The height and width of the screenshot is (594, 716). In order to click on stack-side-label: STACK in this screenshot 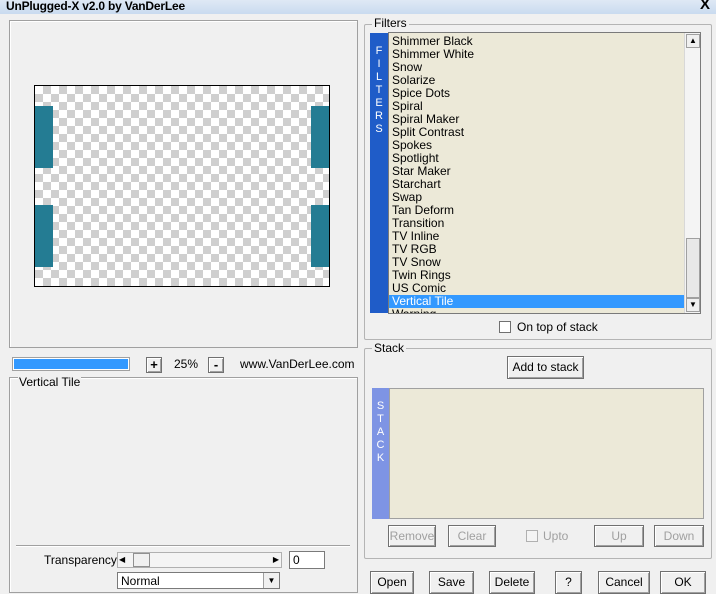, I will do `click(380, 432)`.